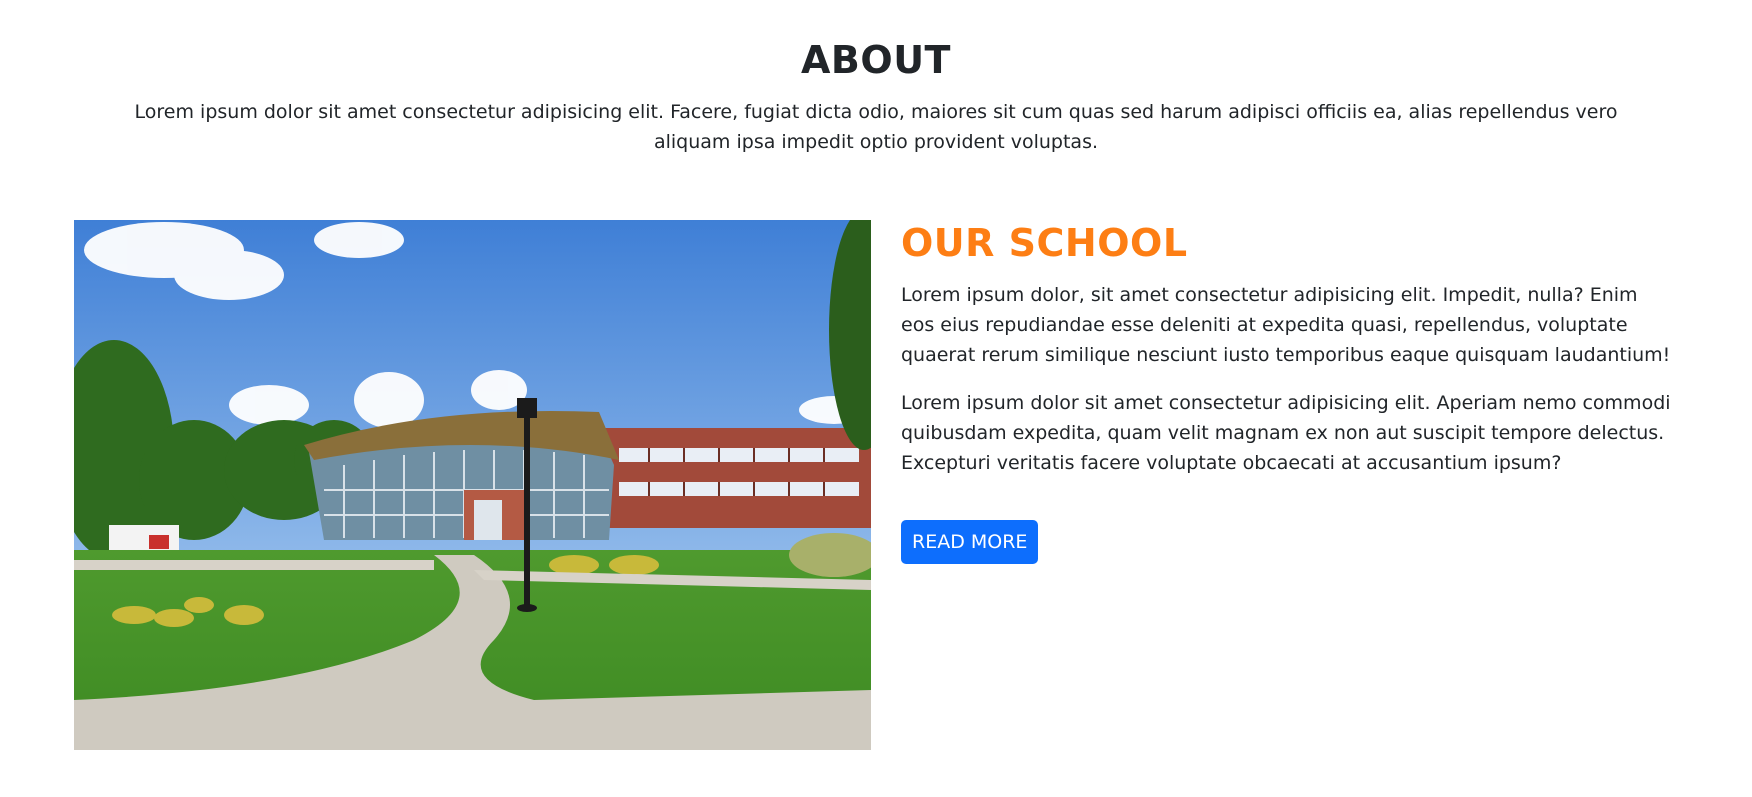 The image size is (1752, 797). I want to click on school-title: OUR SCHOOL, so click(1044, 243).